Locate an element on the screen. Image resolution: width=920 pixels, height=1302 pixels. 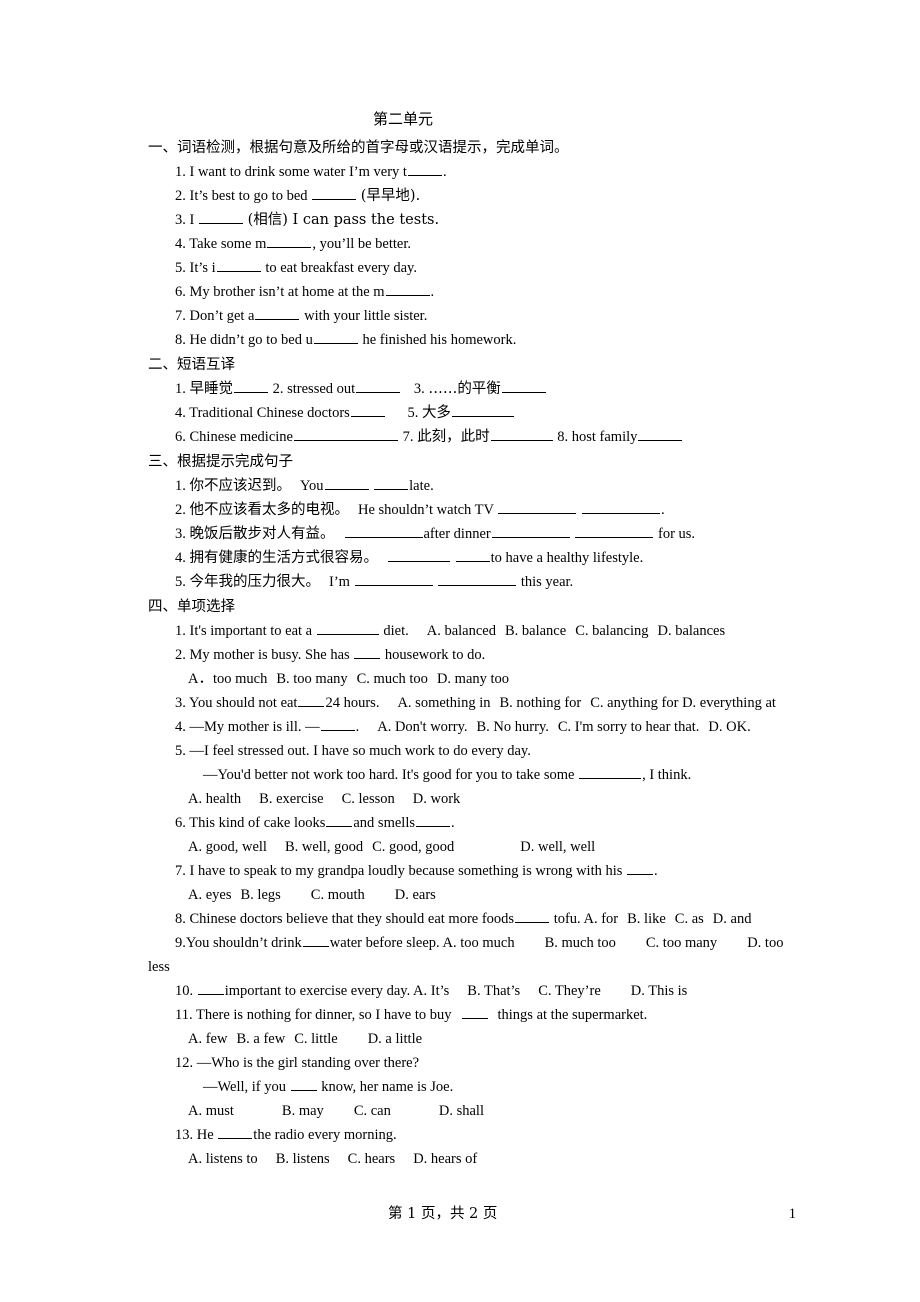
option-d: D. ears is located at coordinates (415, 895).